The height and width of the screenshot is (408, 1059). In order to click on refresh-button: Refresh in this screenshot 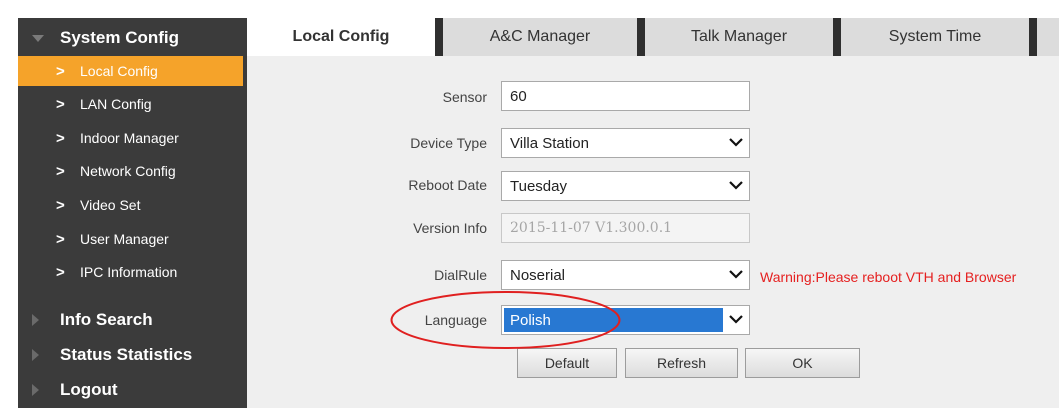, I will do `click(681, 363)`.